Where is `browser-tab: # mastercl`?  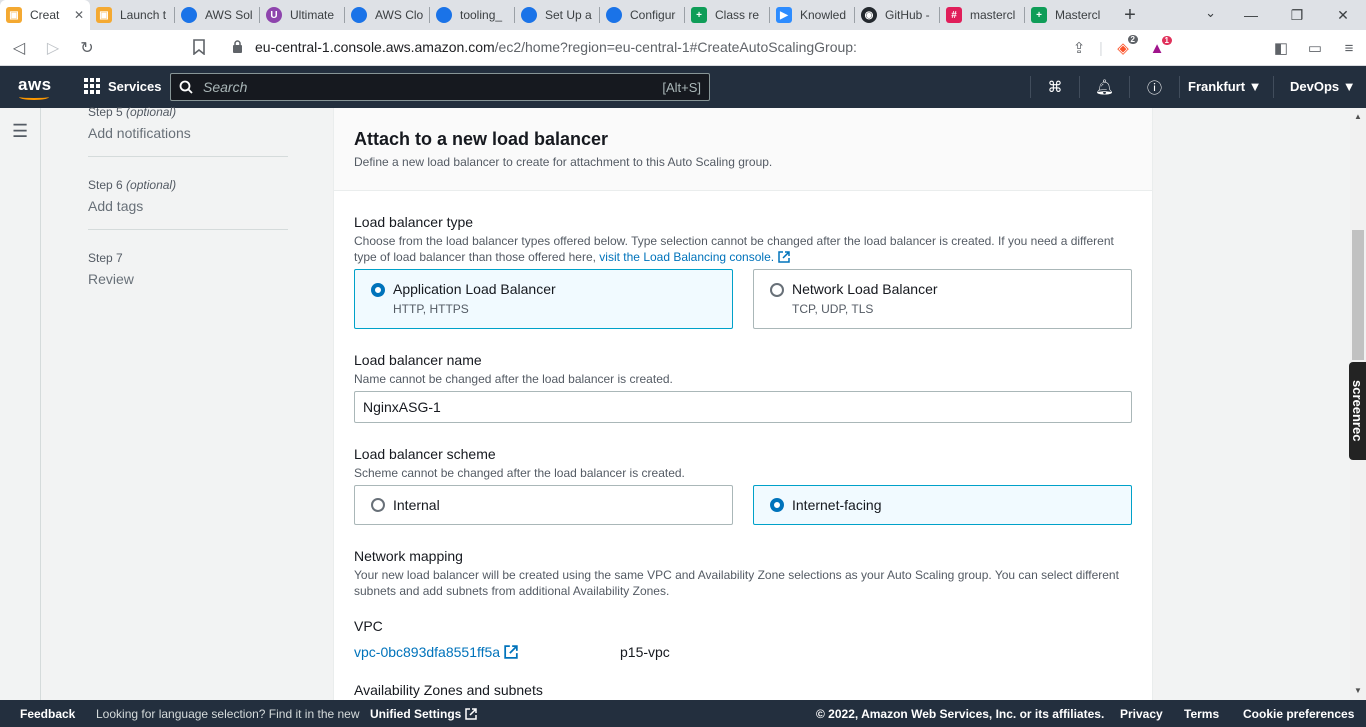 browser-tab: # mastercl is located at coordinates (982, 15).